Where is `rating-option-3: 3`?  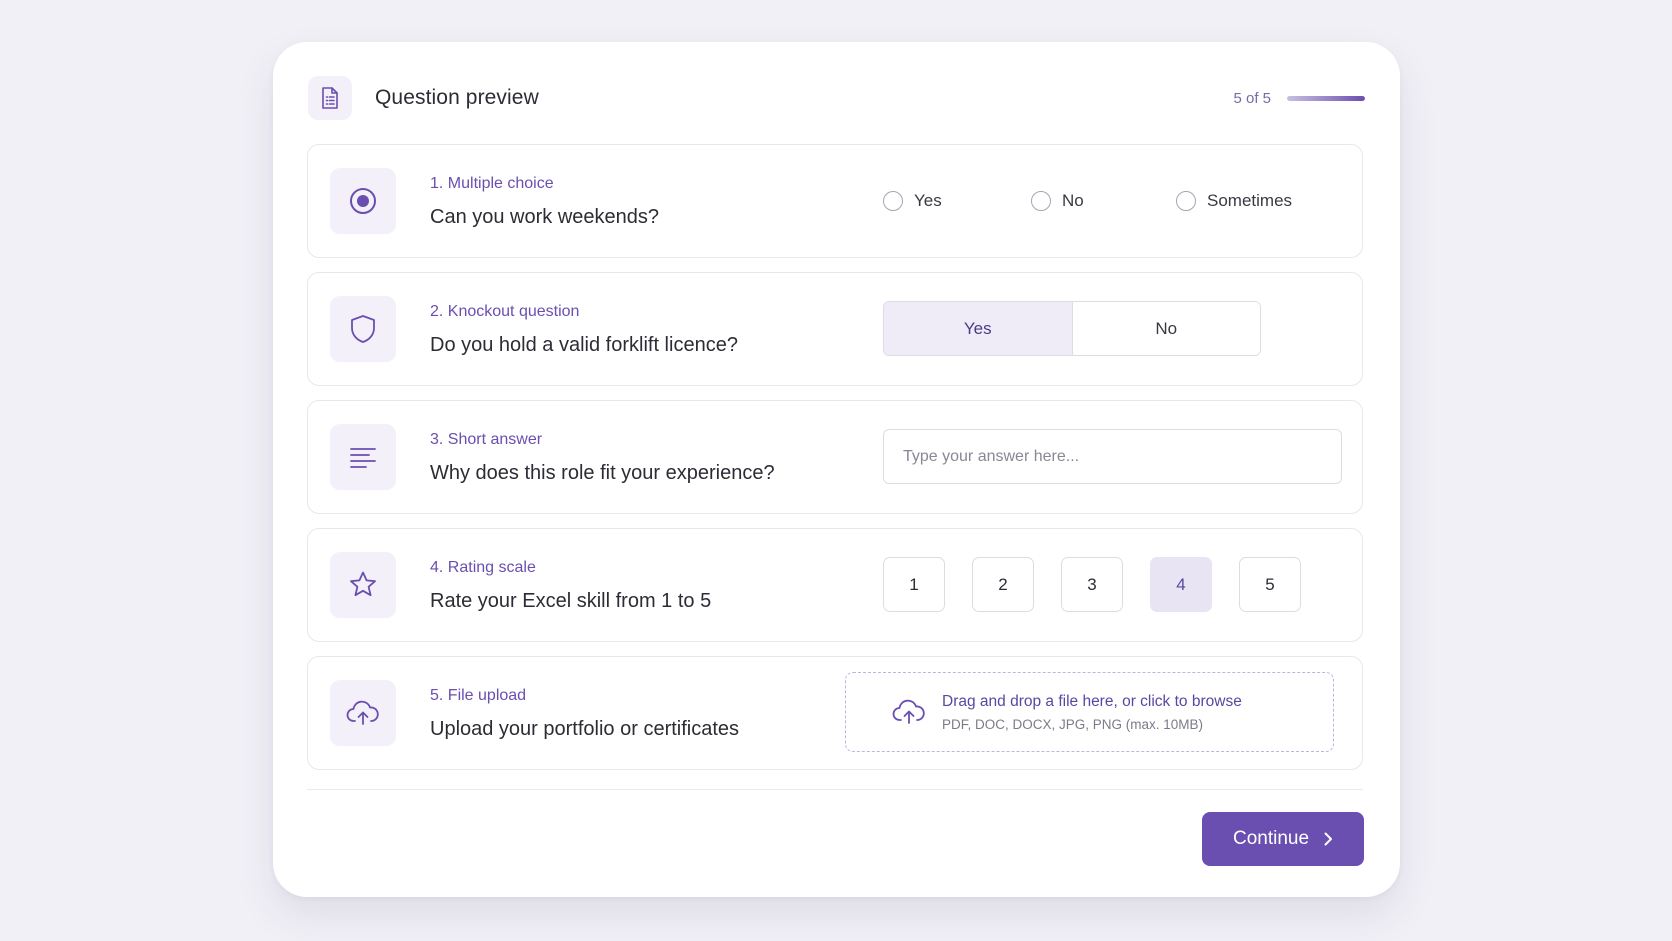 rating-option-3: 3 is located at coordinates (1092, 584).